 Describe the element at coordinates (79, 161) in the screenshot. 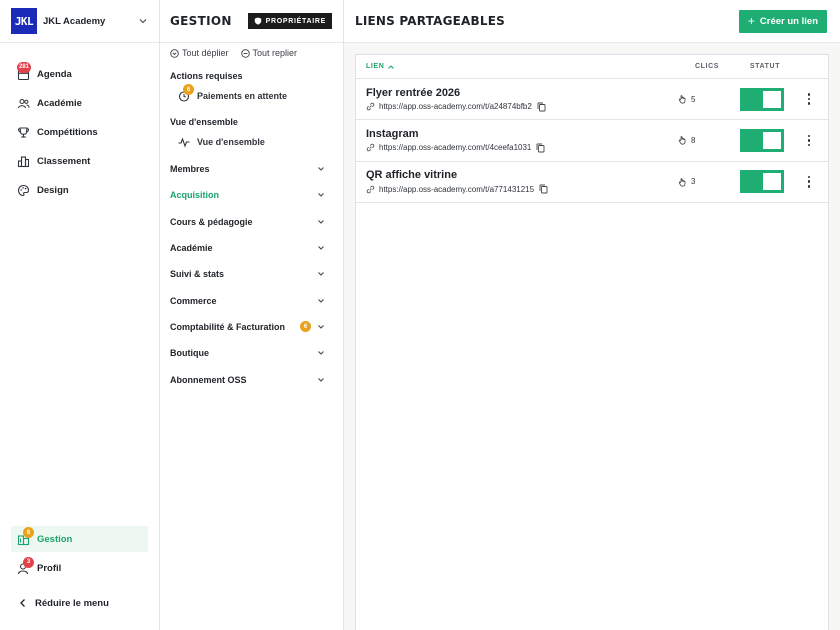

I see `sidebar-item-classement: Classement` at that location.